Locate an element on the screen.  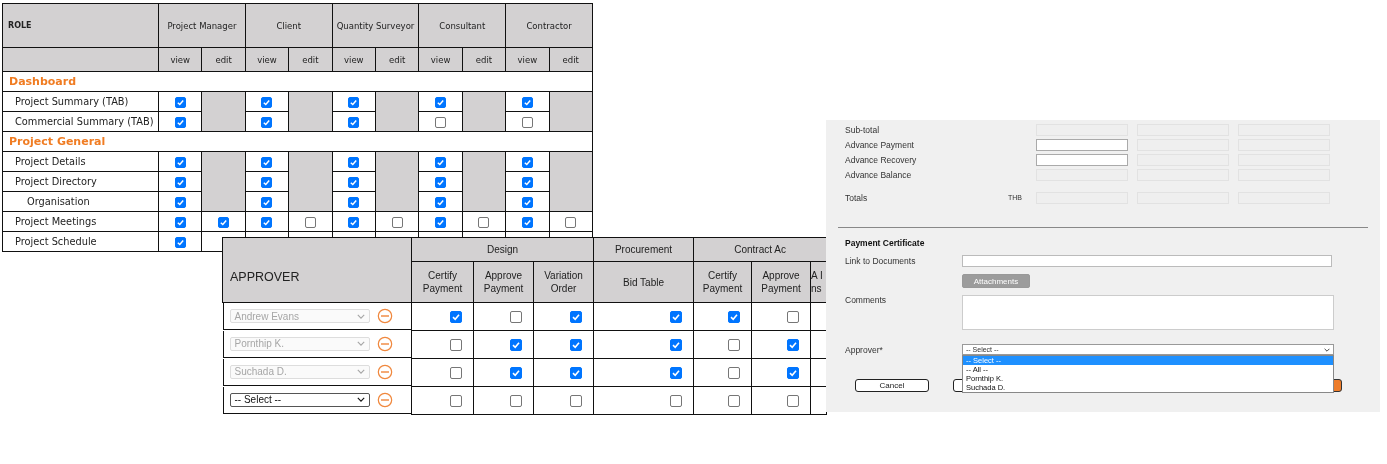
field-label: Sub-total is located at coordinates (863, 129).